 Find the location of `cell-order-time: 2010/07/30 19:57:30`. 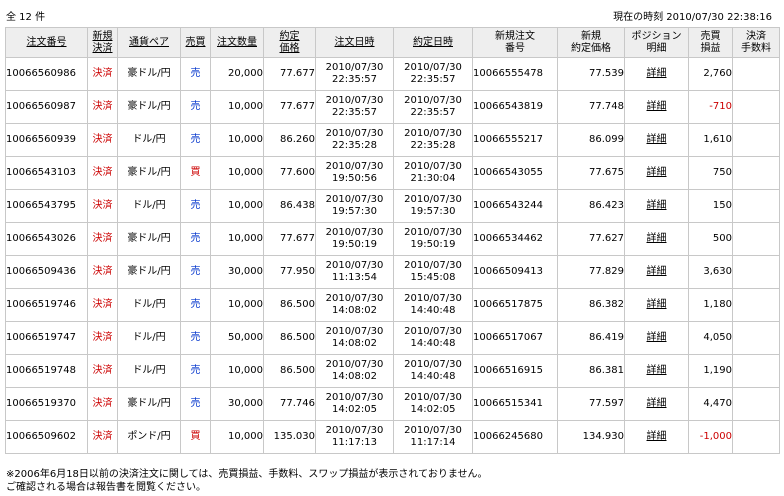

cell-order-time: 2010/07/30 19:57:30 is located at coordinates (354, 206).